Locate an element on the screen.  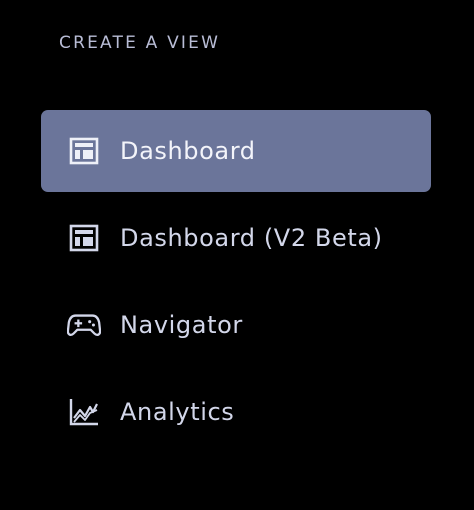
menu-item-navigator: Navigator is located at coordinates (236, 325).